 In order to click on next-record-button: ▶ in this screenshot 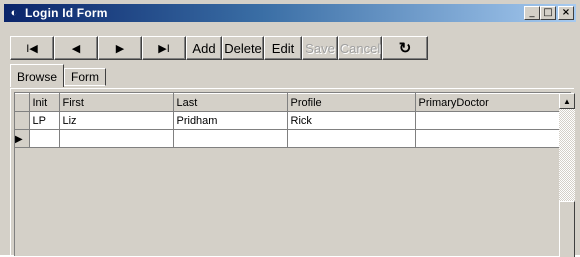, I will do `click(120, 48)`.